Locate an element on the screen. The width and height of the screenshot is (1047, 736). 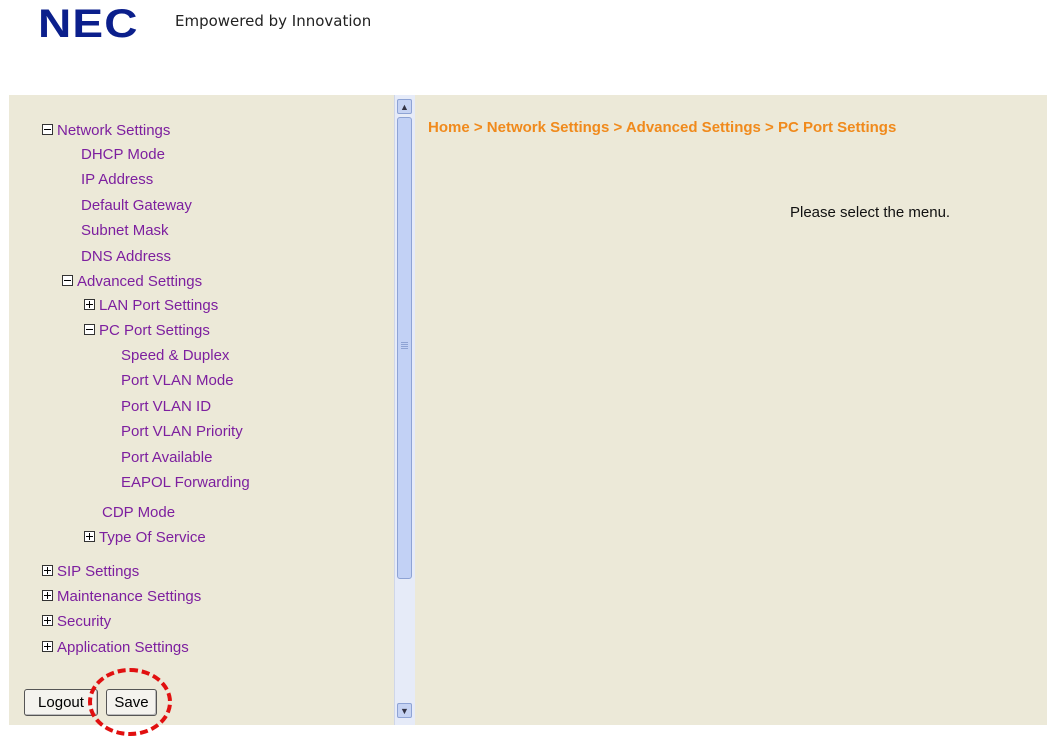
tree-item-dns-address: DNS Address is located at coordinates (126, 257).